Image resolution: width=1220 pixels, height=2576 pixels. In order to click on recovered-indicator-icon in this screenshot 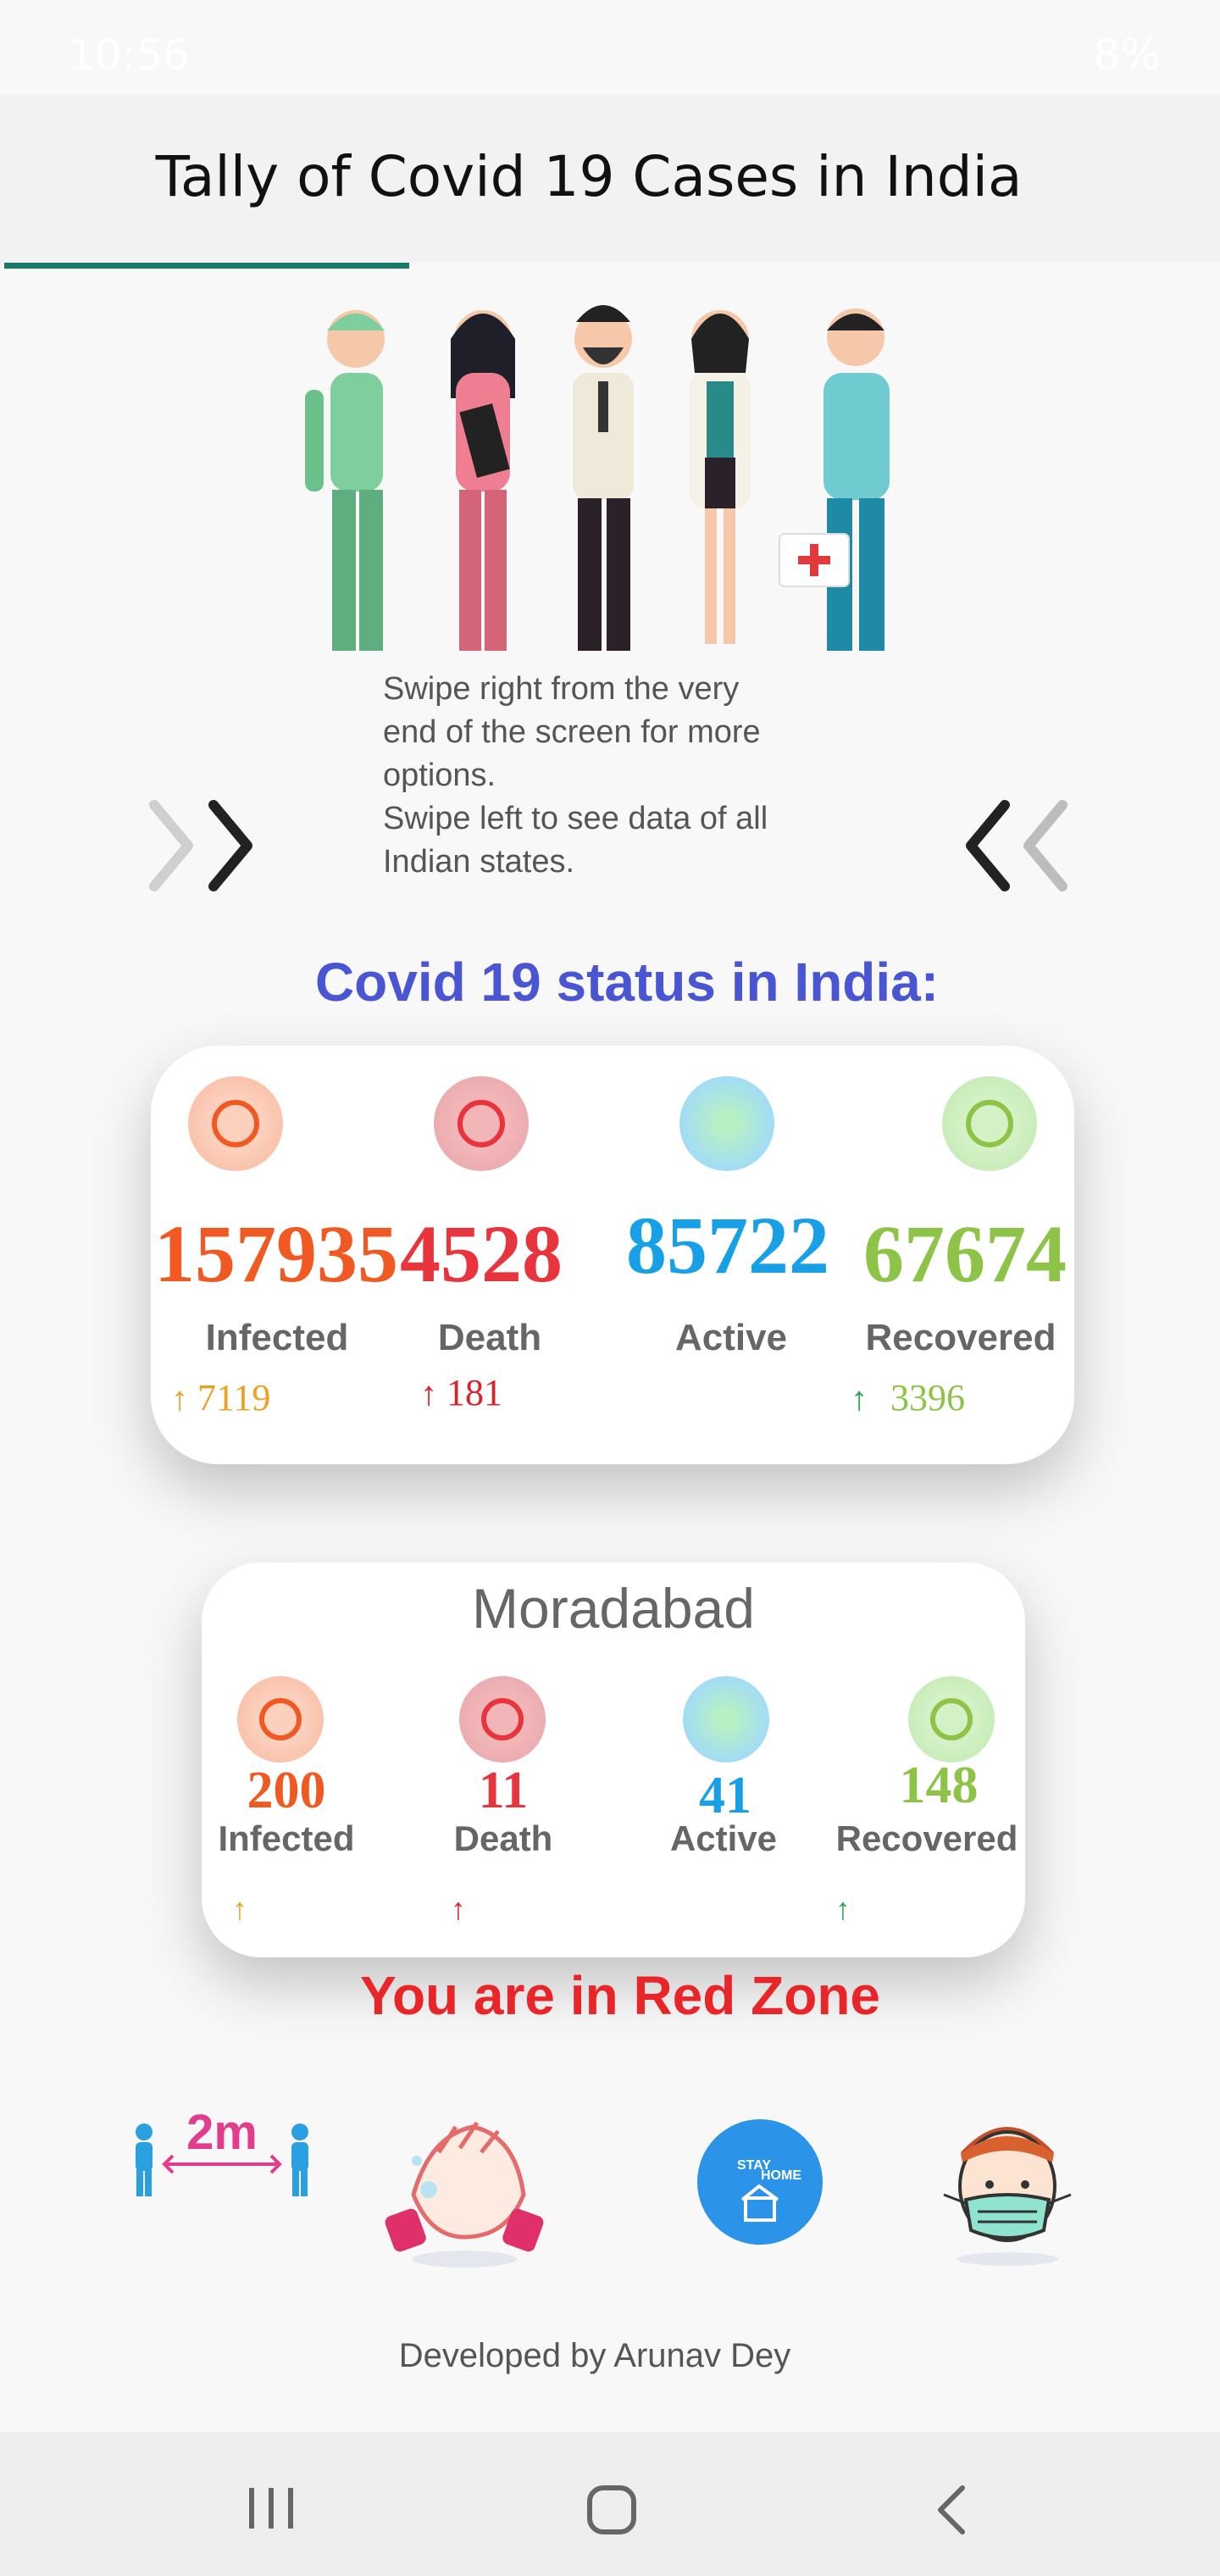, I will do `click(989, 1123)`.